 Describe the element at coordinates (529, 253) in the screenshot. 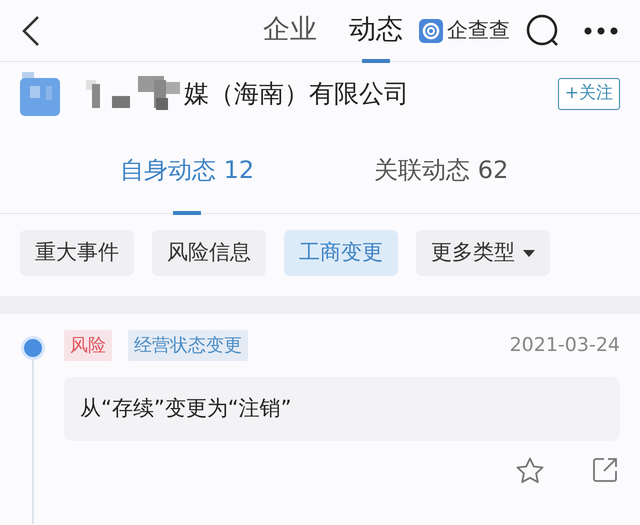

I see `caret-icon` at that location.